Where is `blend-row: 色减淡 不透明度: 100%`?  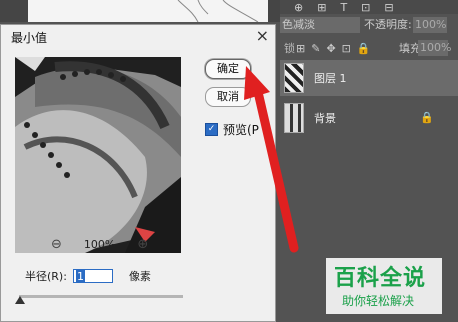 blend-row: 色减淡 不透明度: 100% is located at coordinates (369, 26).